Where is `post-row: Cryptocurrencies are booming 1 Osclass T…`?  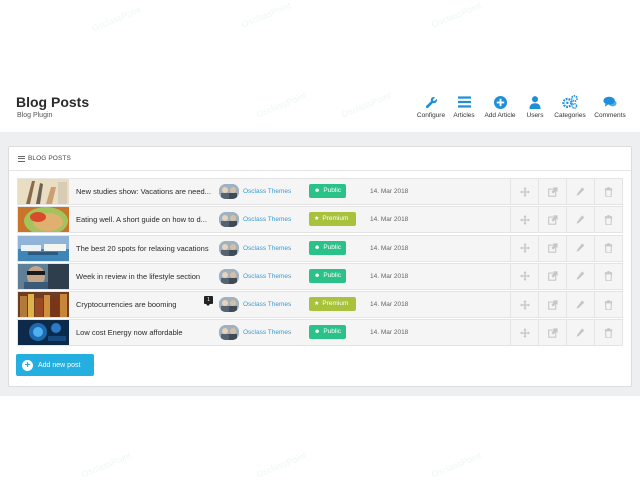
post-row: Cryptocurrencies are booming 1 Osclass T… is located at coordinates (320, 305).